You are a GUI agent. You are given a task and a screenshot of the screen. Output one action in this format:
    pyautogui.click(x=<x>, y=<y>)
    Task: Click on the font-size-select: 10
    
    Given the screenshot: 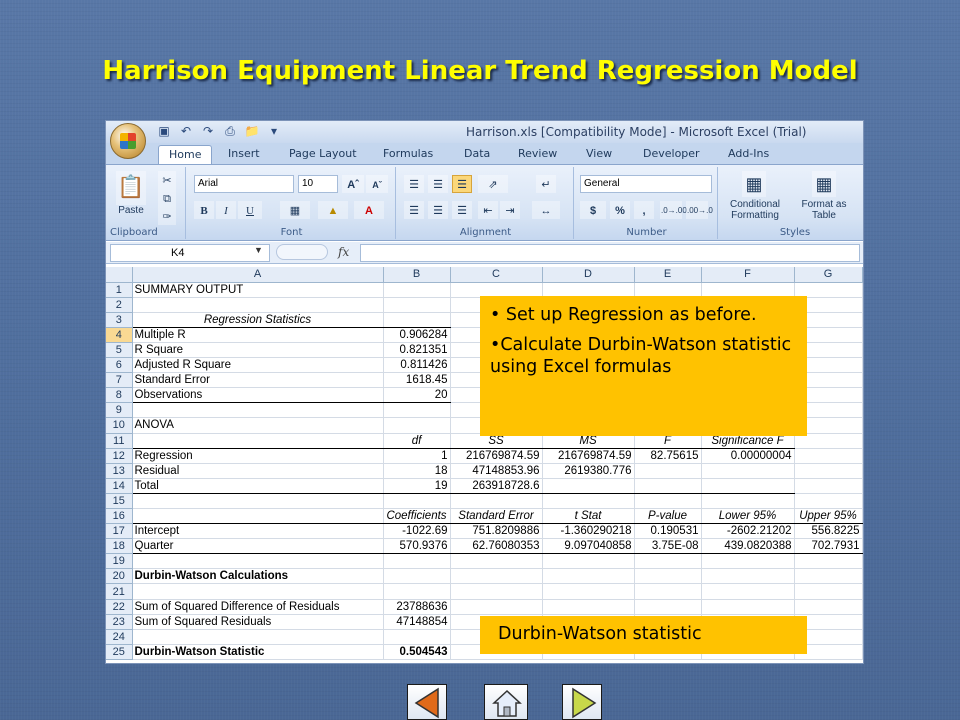 What is the action you would take?
    pyautogui.click(x=318, y=184)
    